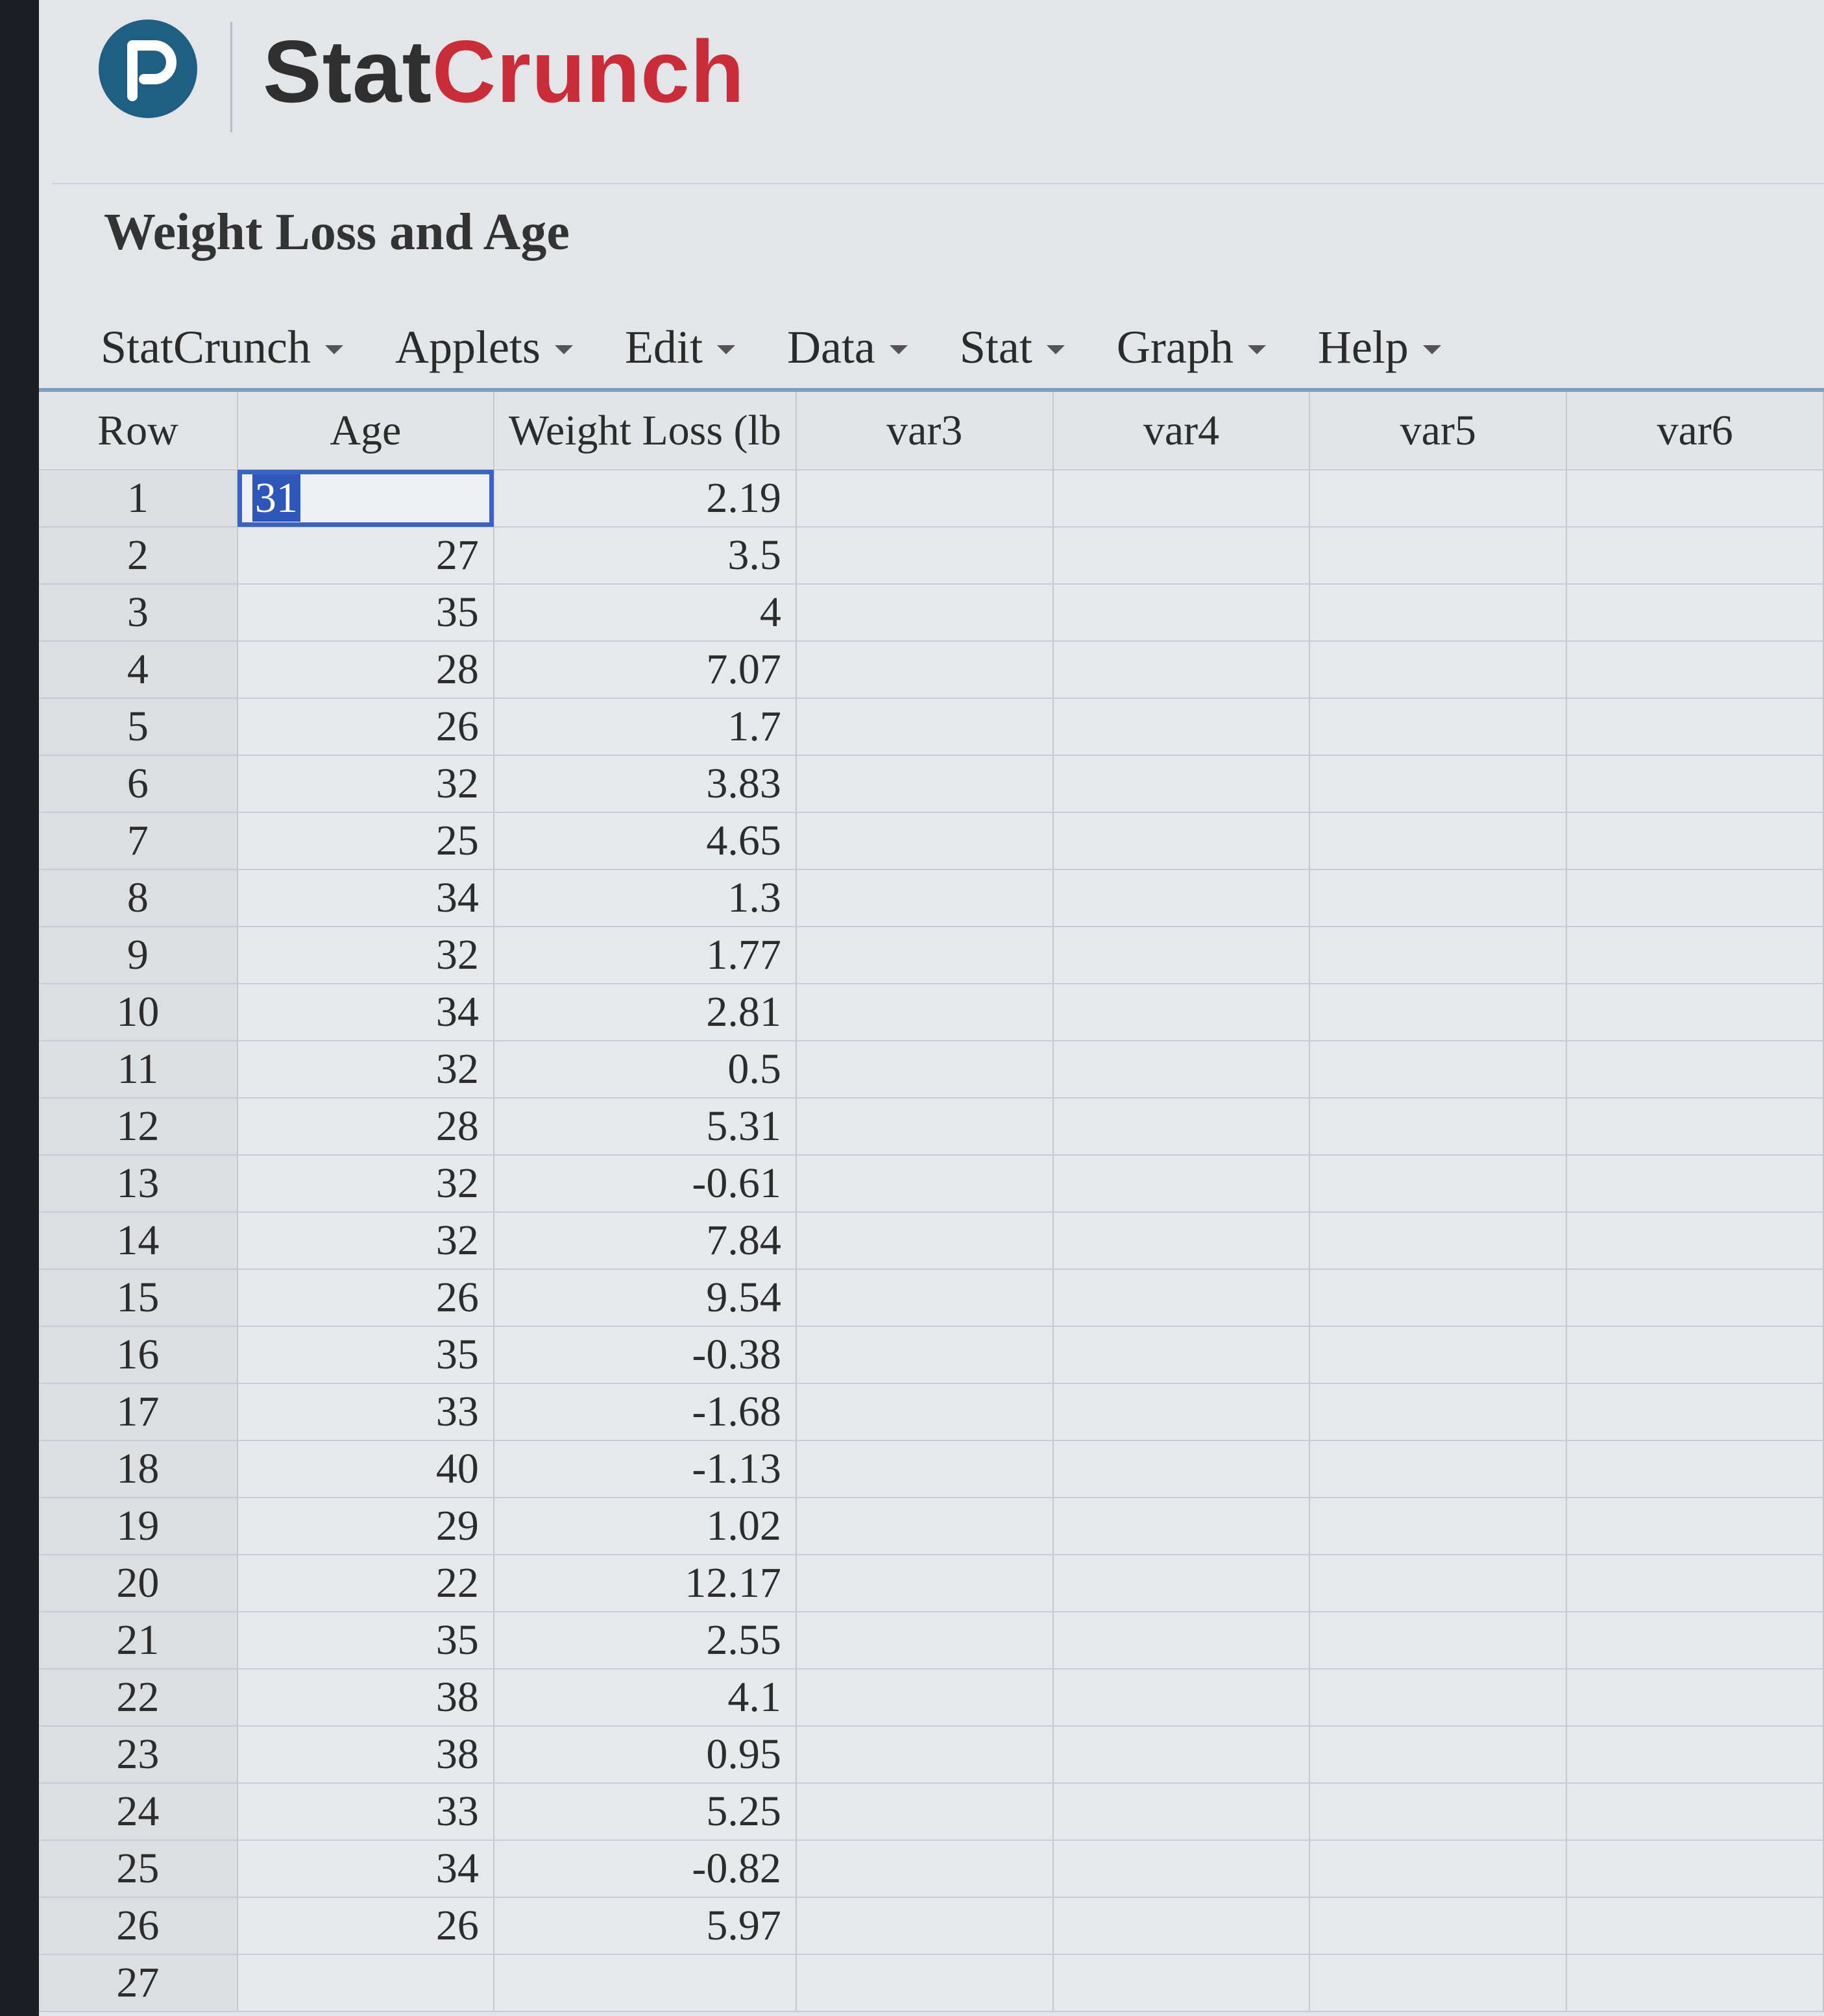 Image resolution: width=1824 pixels, height=2016 pixels. What do you see at coordinates (645, 556) in the screenshot?
I see `cell-weight-loss: 3.5` at bounding box center [645, 556].